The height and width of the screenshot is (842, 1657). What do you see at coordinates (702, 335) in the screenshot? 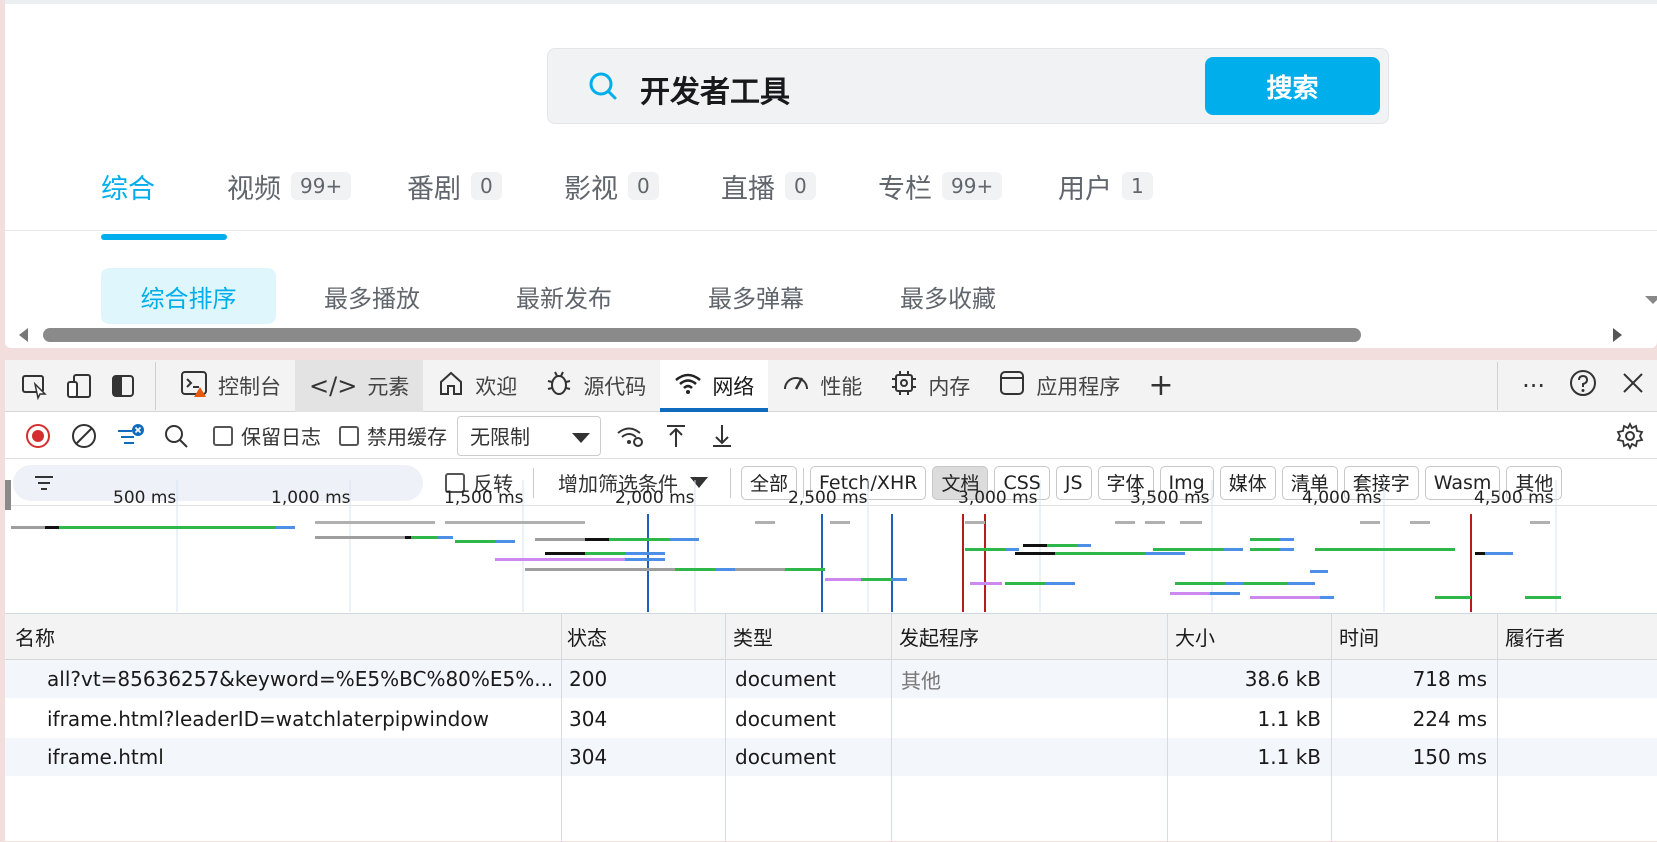
I see `scrollbar-thumb` at bounding box center [702, 335].